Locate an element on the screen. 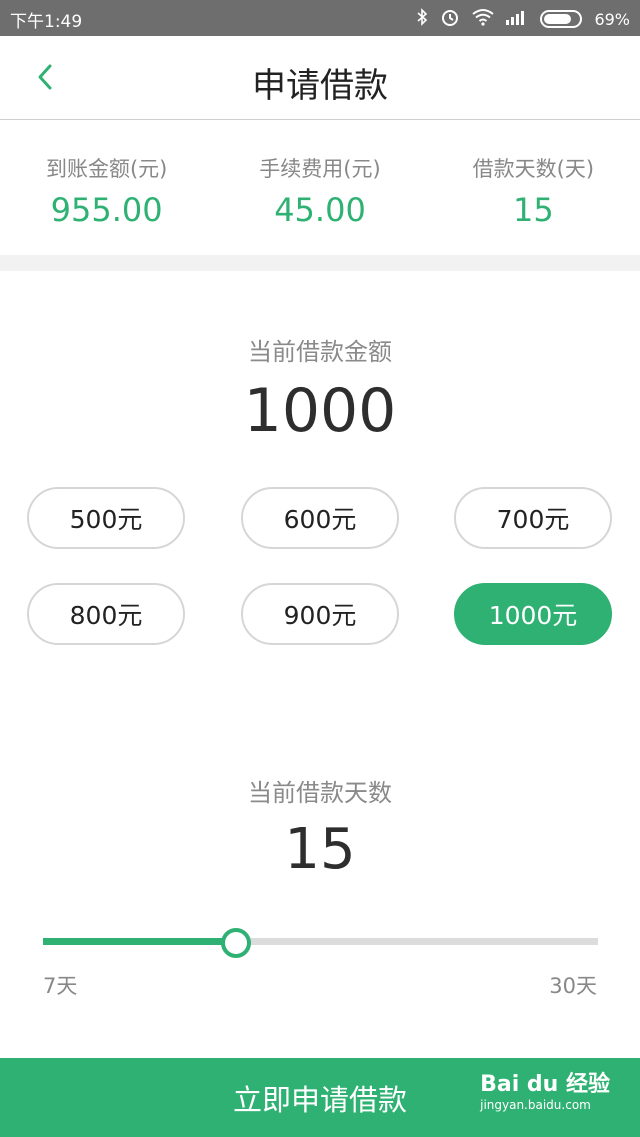 This screenshot has height=1137, width=640. battery-icon is located at coordinates (561, 19).